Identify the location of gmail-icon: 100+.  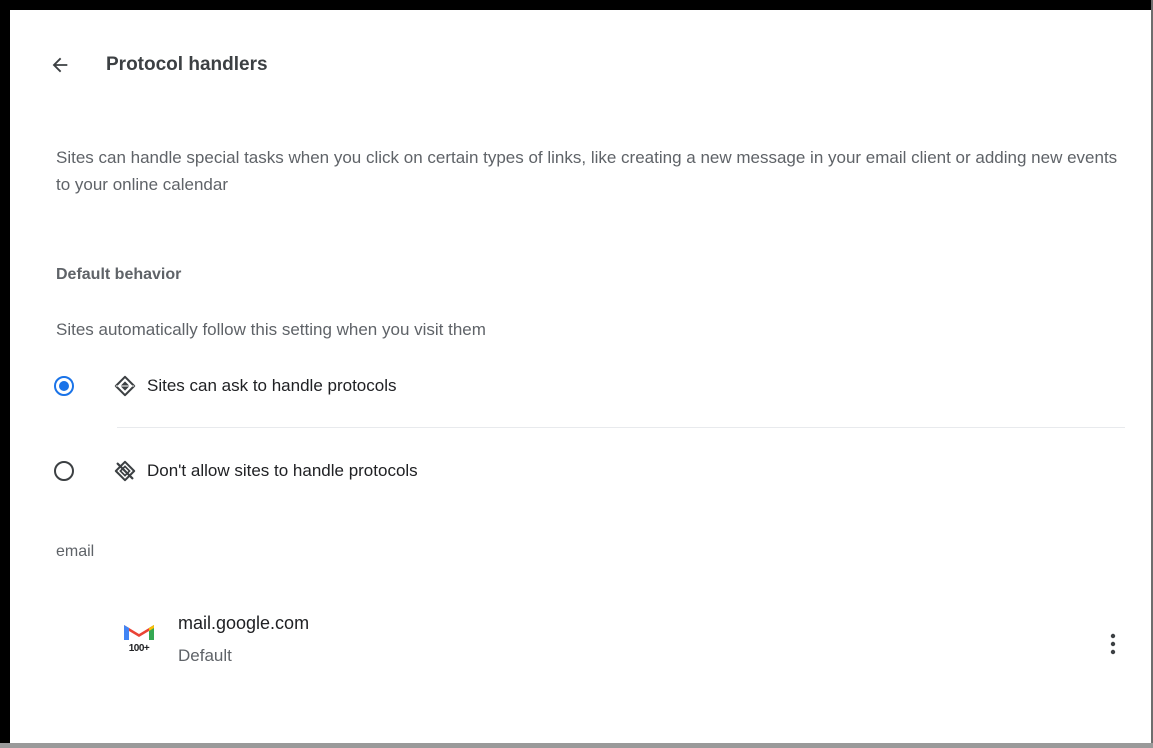
(139, 640).